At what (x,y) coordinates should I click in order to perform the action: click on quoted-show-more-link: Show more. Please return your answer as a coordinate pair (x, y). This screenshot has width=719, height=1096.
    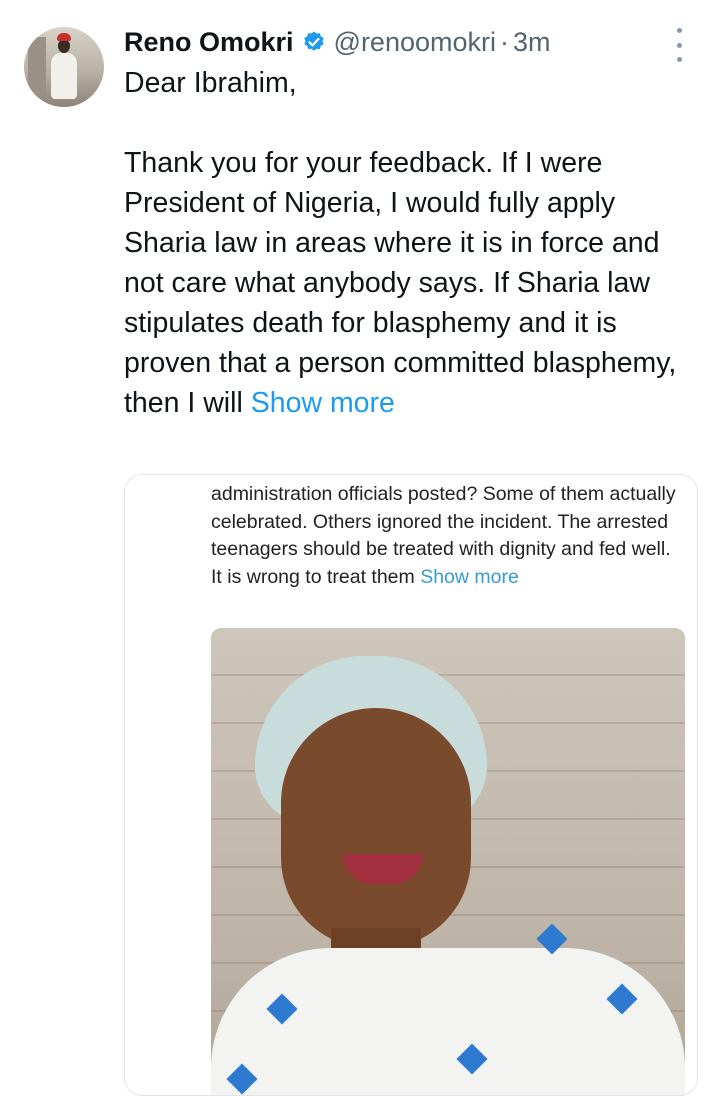
    Looking at the image, I should click on (469, 577).